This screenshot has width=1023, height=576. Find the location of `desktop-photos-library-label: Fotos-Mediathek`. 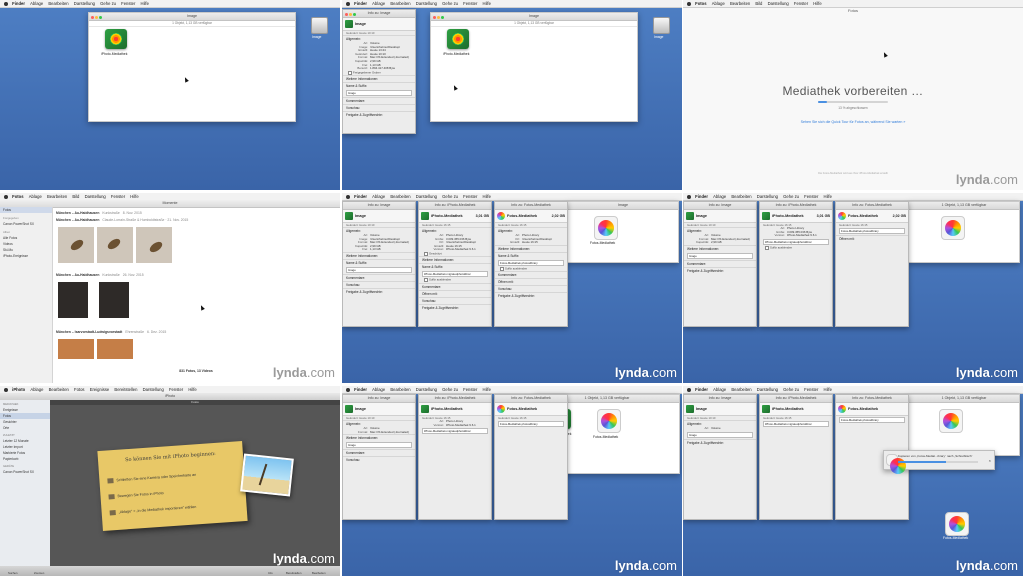

desktop-photos-library-label: Fotos-Mediathek is located at coordinates (955, 538).